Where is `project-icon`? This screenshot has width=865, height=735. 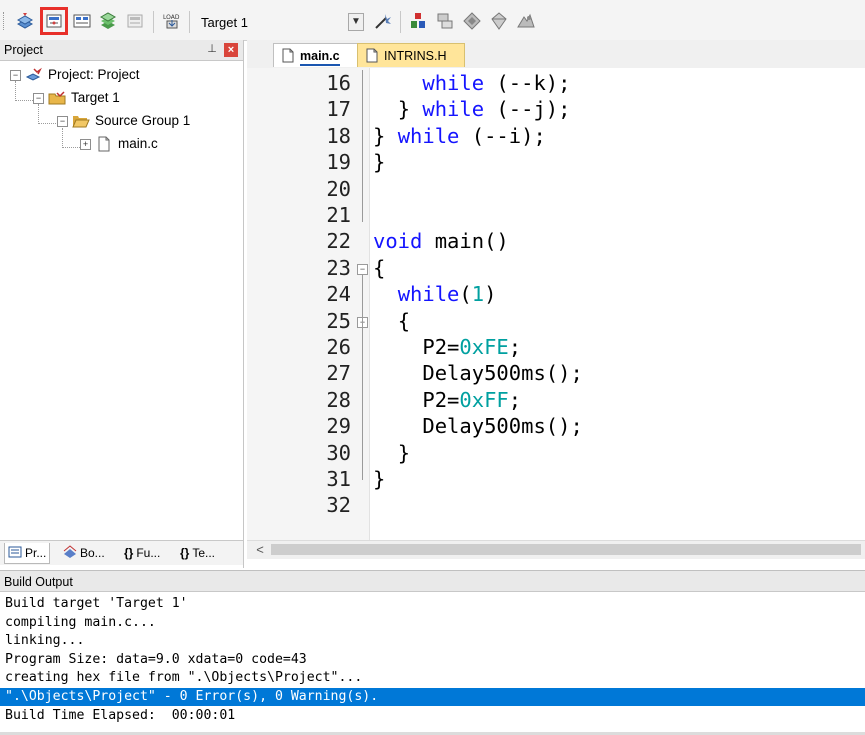 project-icon is located at coordinates (34, 75).